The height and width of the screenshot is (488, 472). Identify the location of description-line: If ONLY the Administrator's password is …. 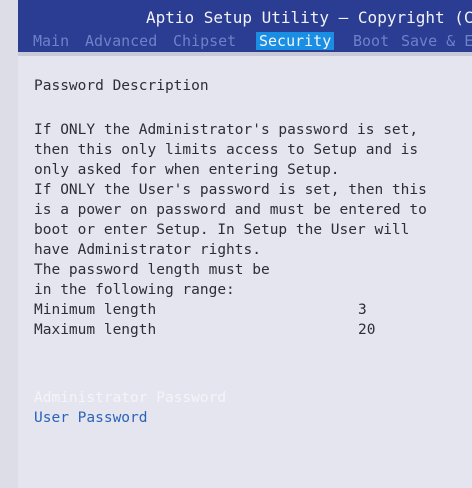
(226, 130).